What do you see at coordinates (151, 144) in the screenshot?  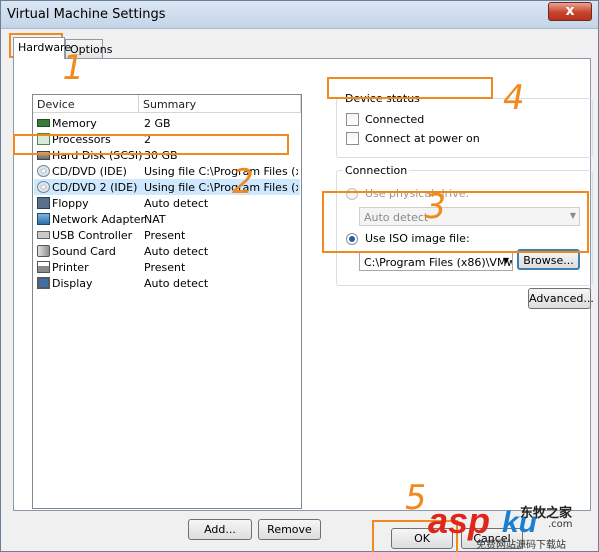 I see `annotation-box-cd-dvd-row` at bounding box center [151, 144].